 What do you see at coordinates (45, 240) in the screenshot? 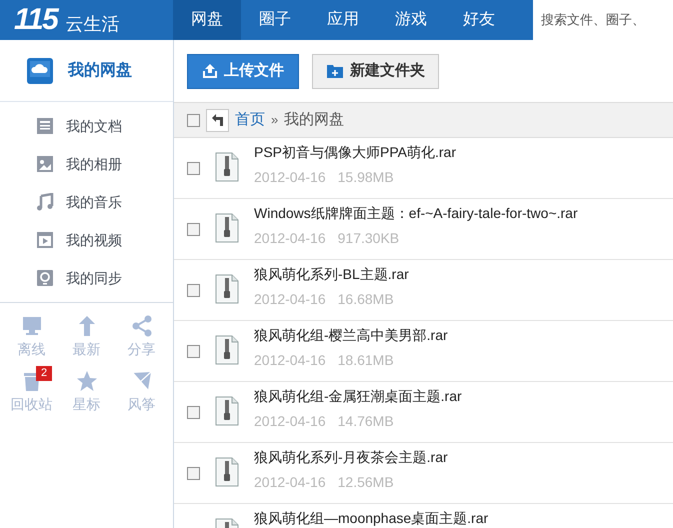
I see `film-icon` at bounding box center [45, 240].